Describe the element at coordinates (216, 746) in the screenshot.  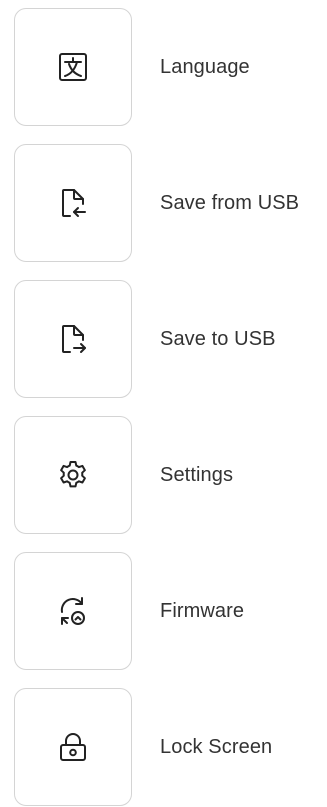
I see `menu-item-label: Lock Screen` at that location.